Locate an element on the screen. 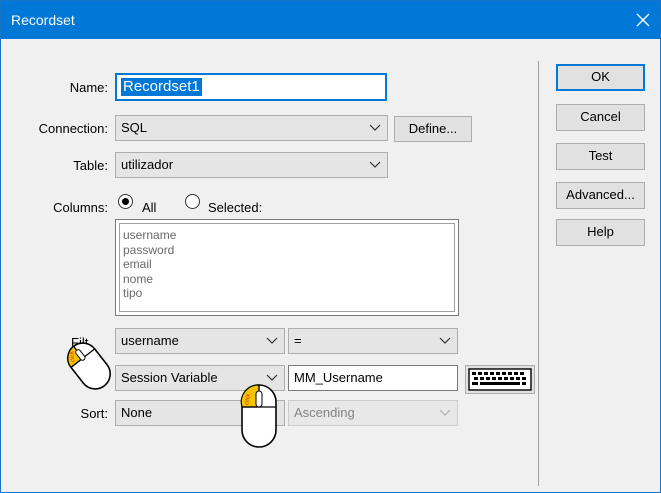  filter-value-field: MM_Username is located at coordinates (373, 378).